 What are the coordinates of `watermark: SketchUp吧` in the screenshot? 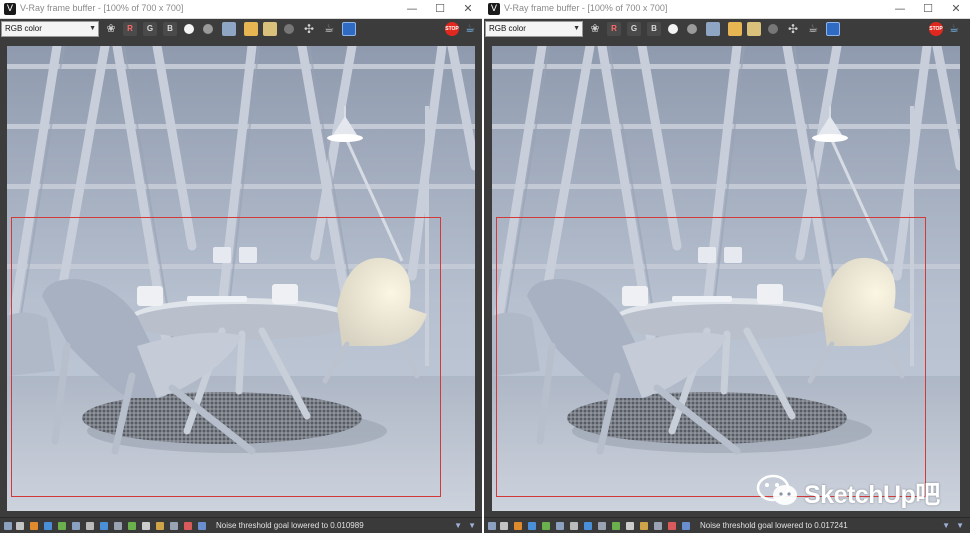 It's located at (848, 491).